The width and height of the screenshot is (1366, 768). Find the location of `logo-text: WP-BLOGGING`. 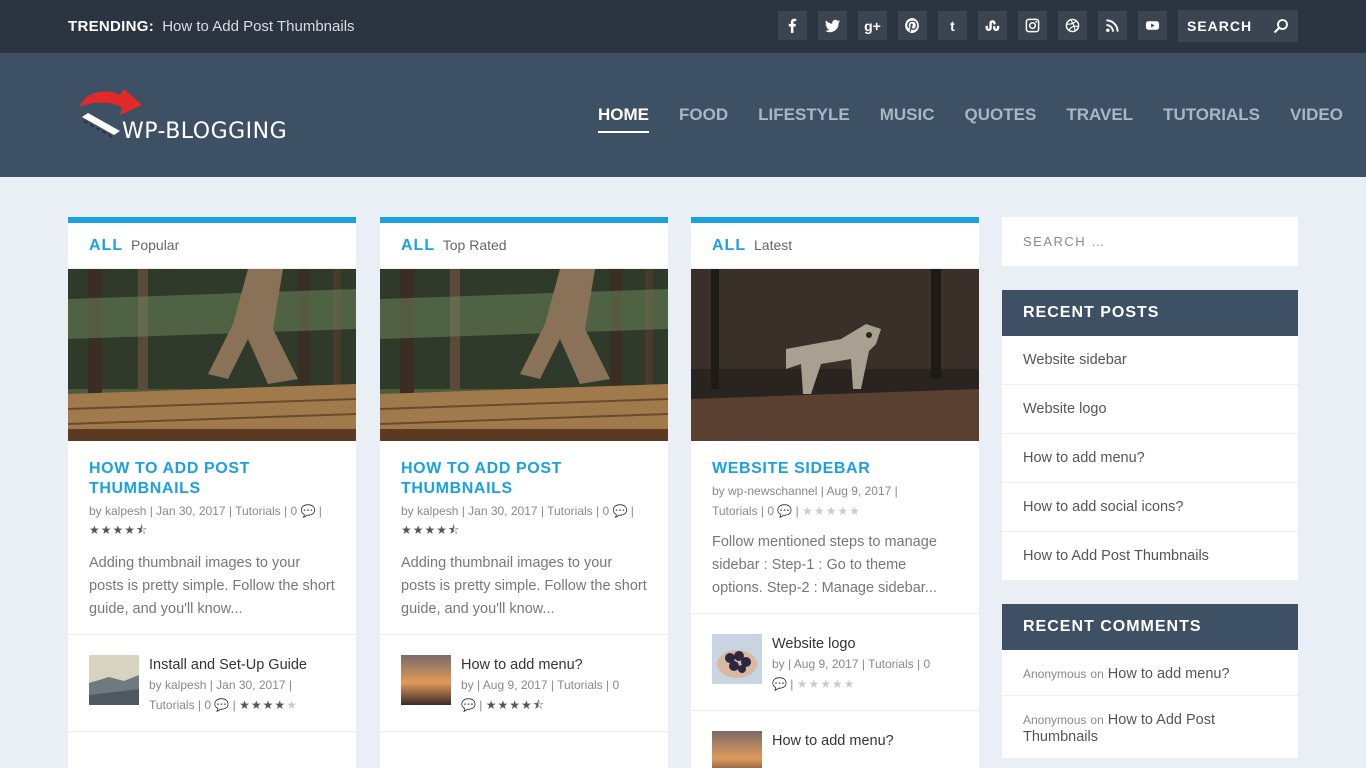

logo-text: WP-BLOGGING is located at coordinates (205, 131).